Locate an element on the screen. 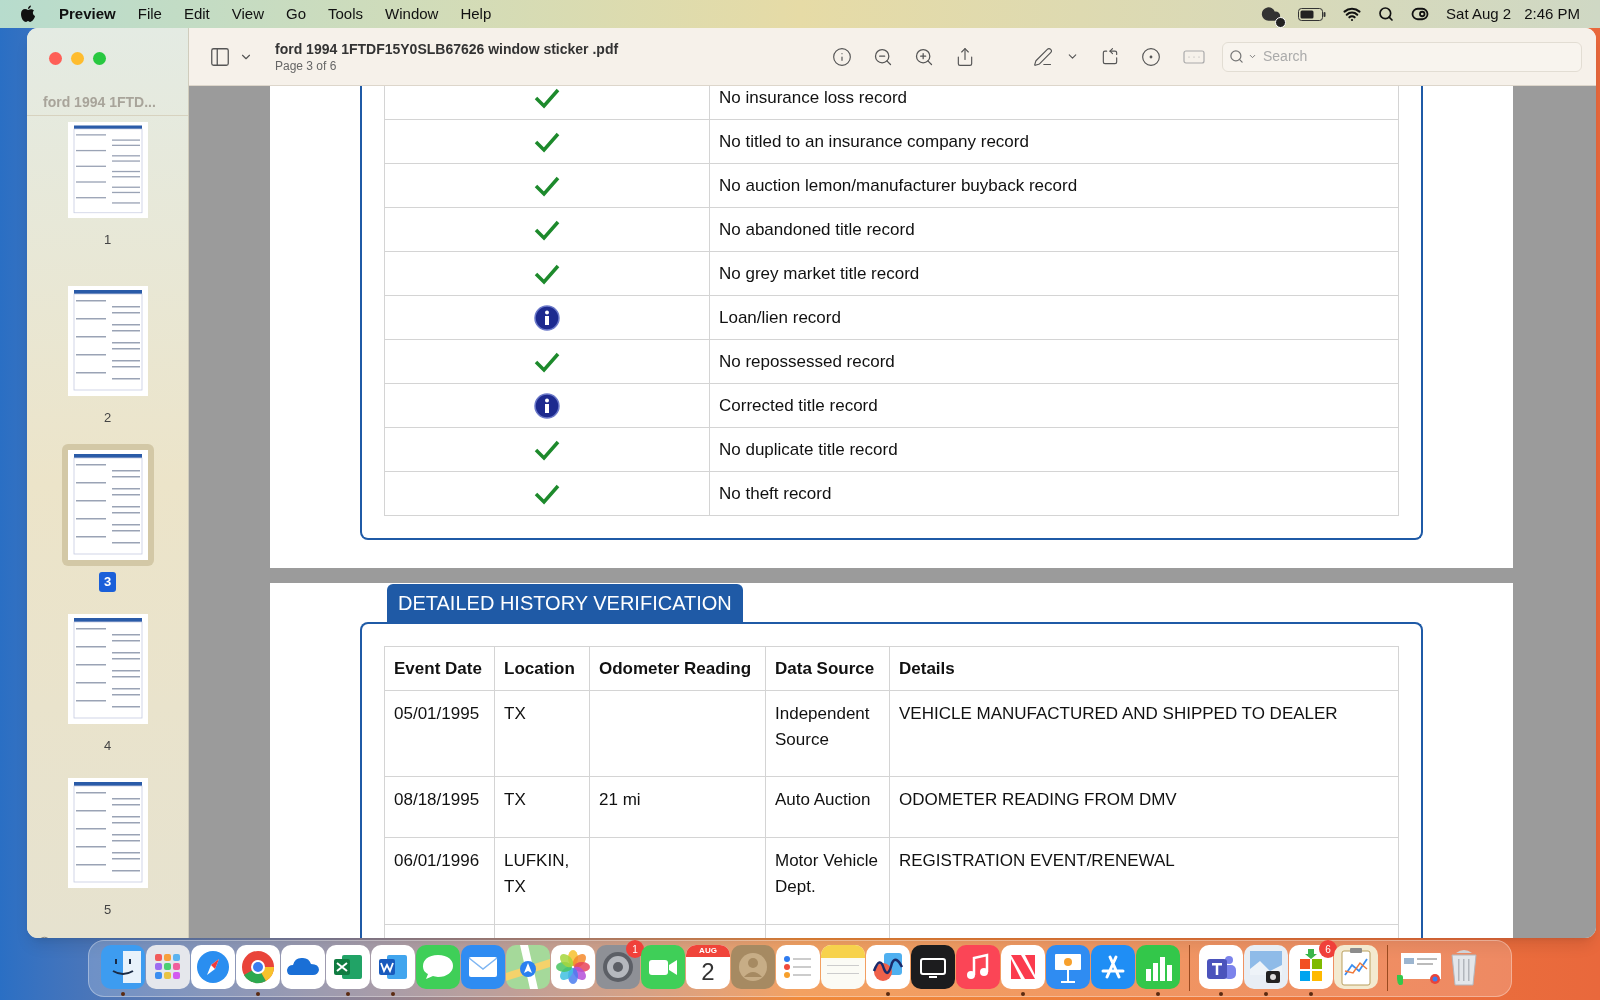 This screenshot has height=1000, width=1600. menu-item: Help is located at coordinates (476, 14).